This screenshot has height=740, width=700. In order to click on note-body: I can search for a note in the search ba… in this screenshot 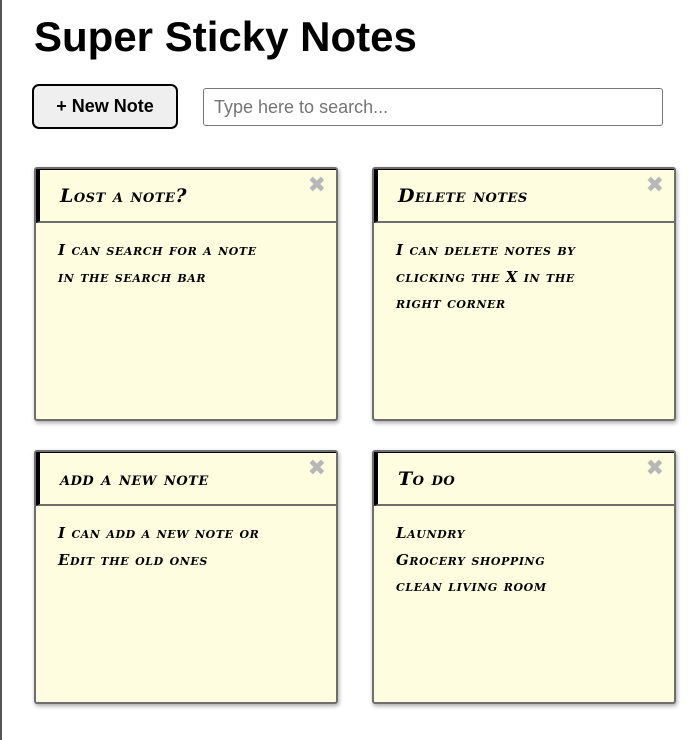, I will do `click(191, 263)`.